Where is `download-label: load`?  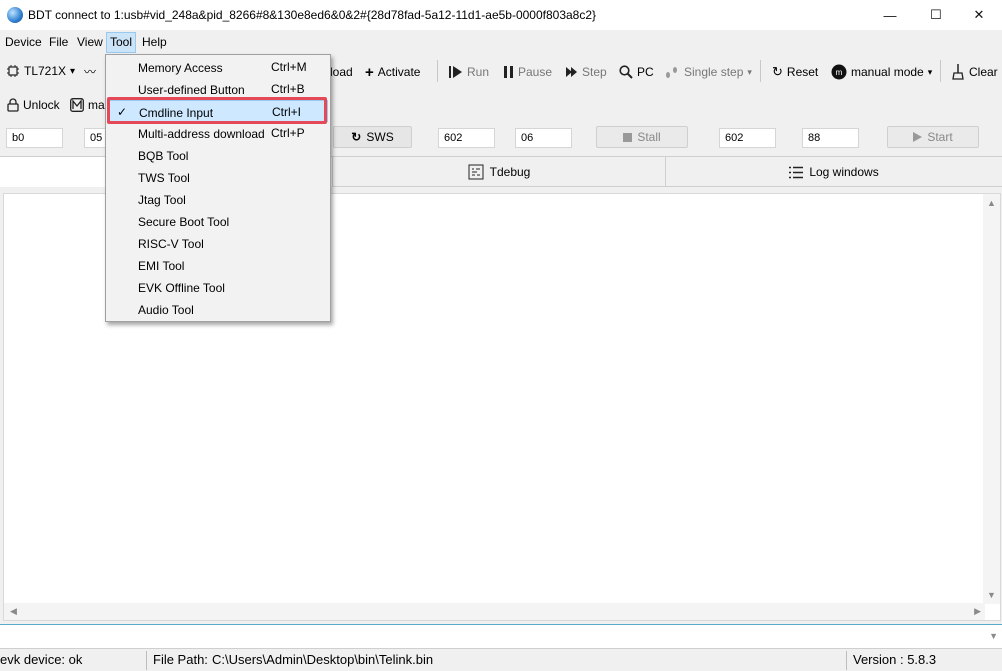
download-label: load is located at coordinates (341, 72).